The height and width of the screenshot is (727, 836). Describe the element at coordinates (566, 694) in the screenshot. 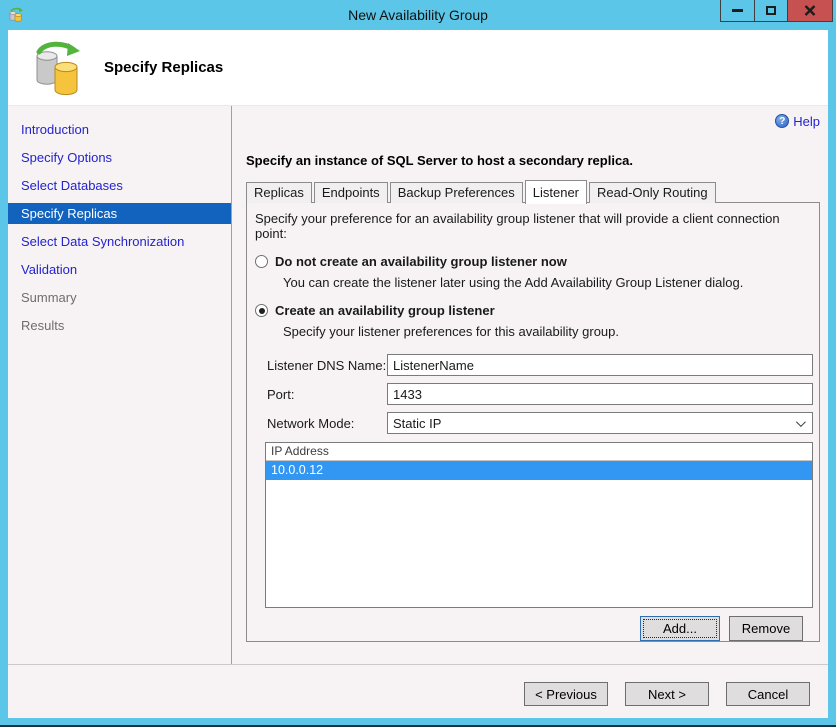

I see `previous-button: < Previous` at that location.